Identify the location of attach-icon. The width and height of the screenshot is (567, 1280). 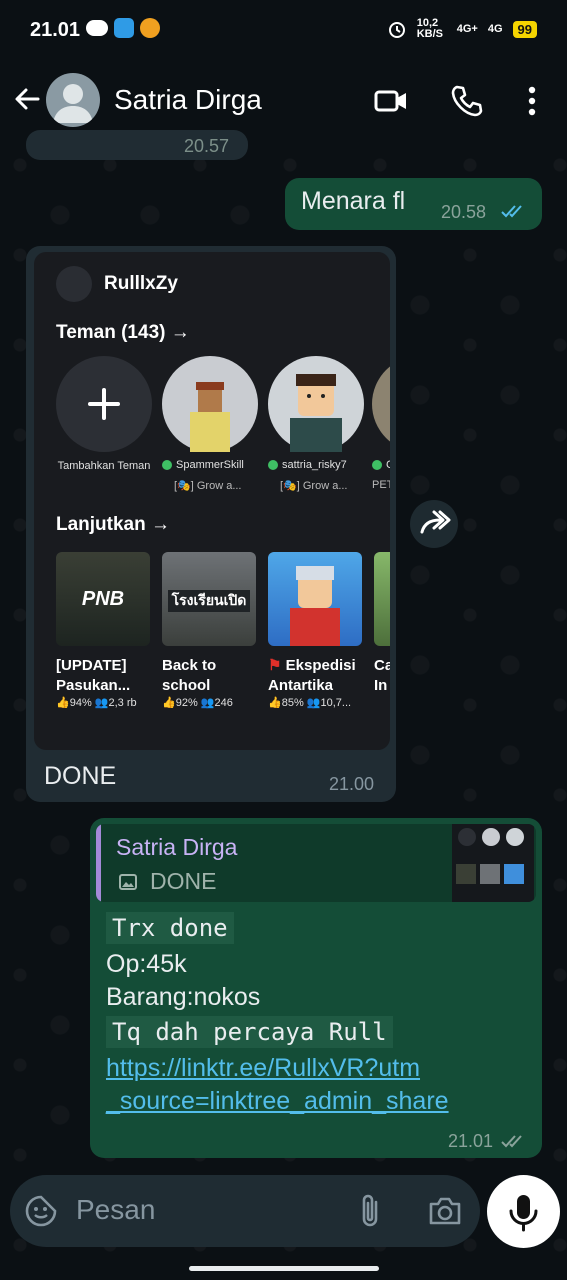
(371, 1211).